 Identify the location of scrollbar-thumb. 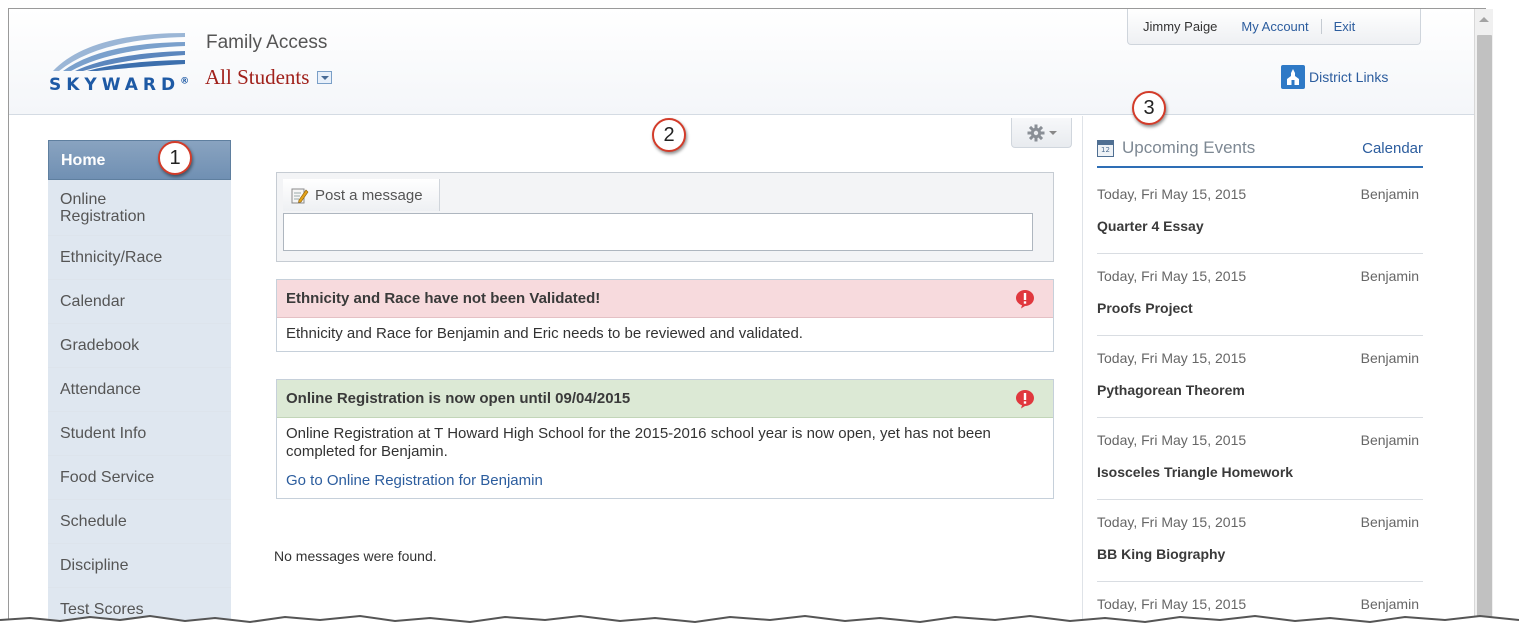
(1484, 336).